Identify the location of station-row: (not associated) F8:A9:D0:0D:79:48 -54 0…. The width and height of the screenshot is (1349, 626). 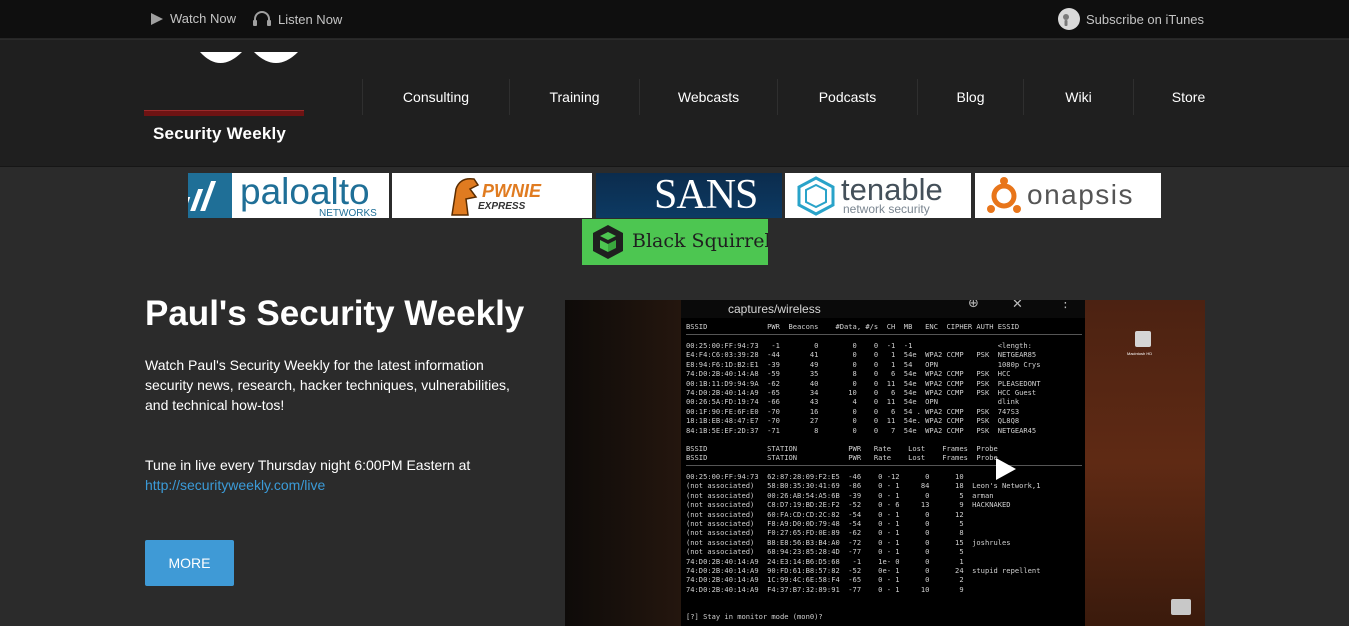
(825, 523).